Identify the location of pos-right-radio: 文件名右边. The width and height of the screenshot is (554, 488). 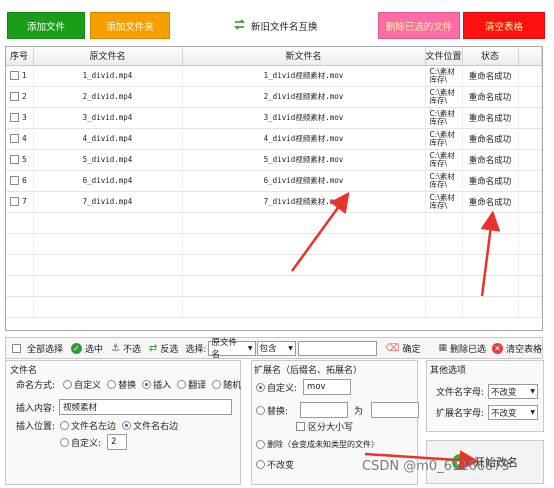
(150, 425).